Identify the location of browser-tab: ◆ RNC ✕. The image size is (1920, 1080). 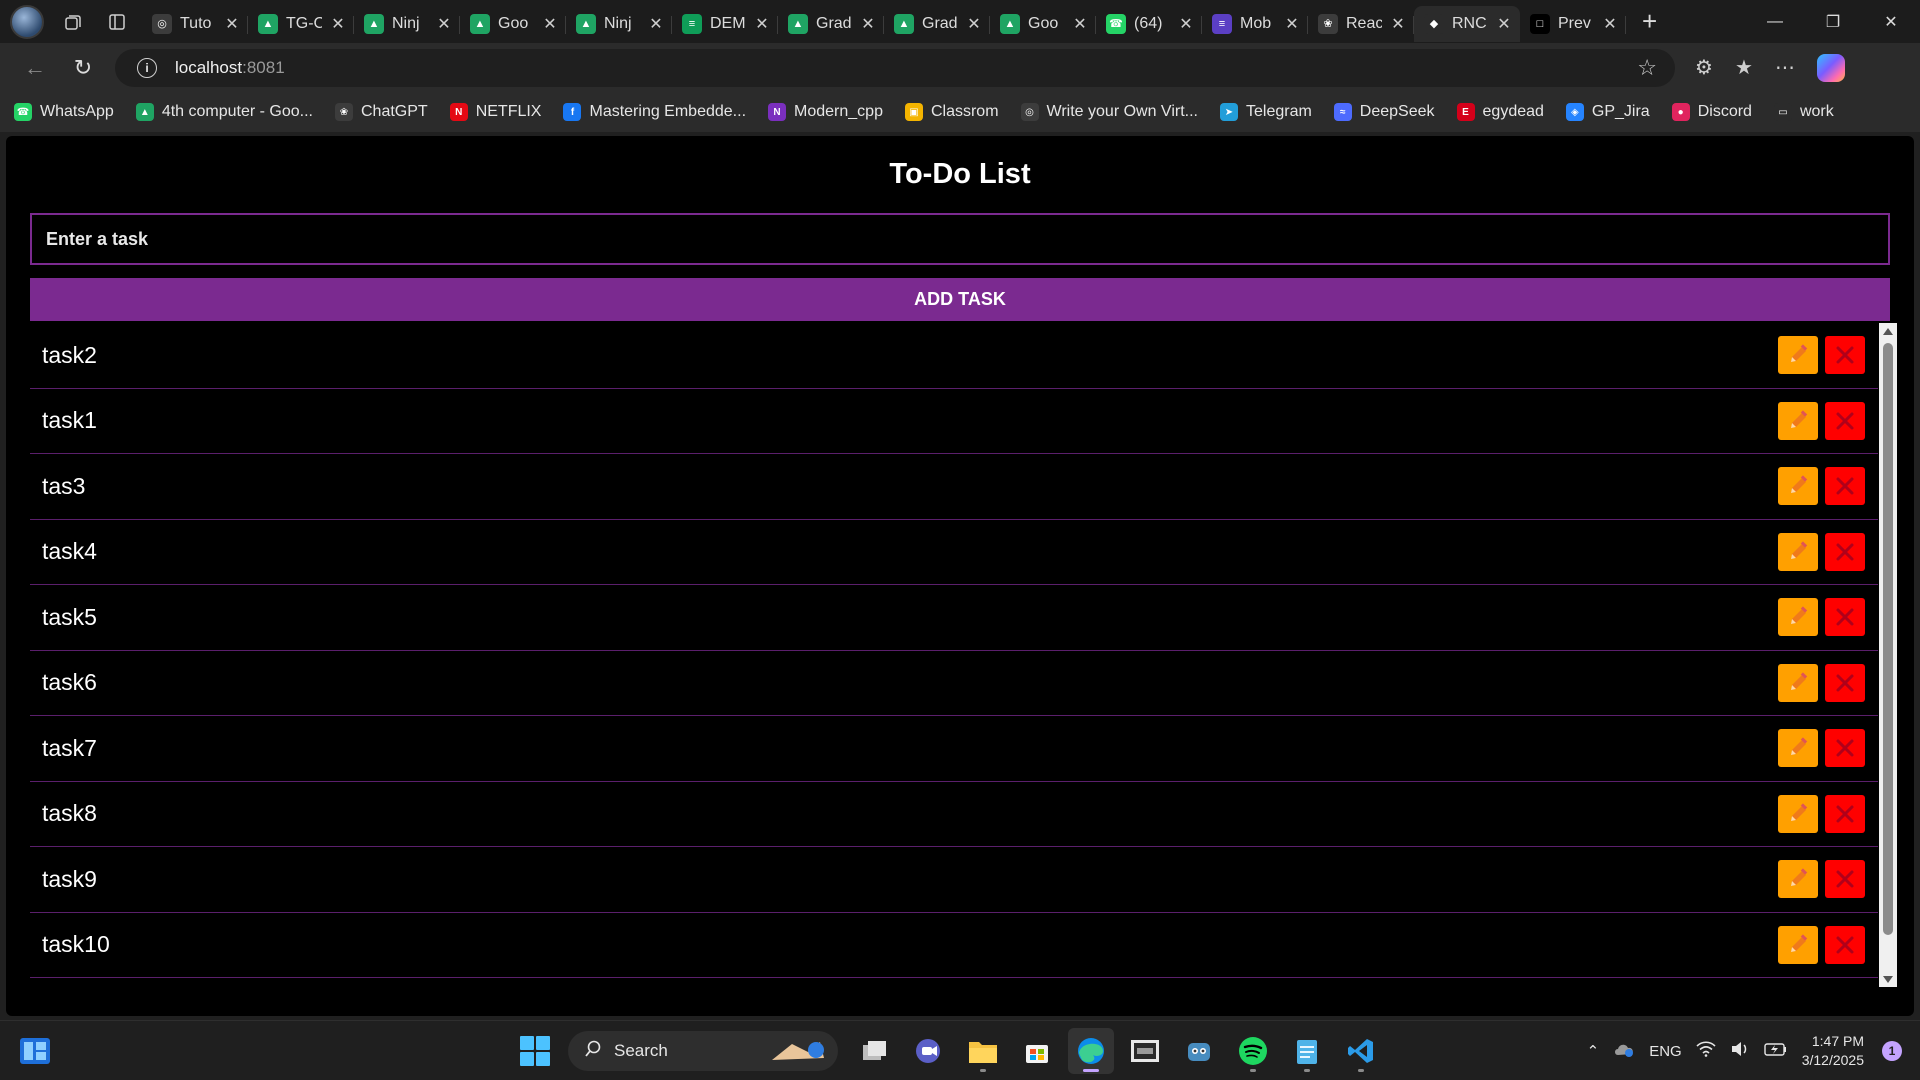
(1467, 23).